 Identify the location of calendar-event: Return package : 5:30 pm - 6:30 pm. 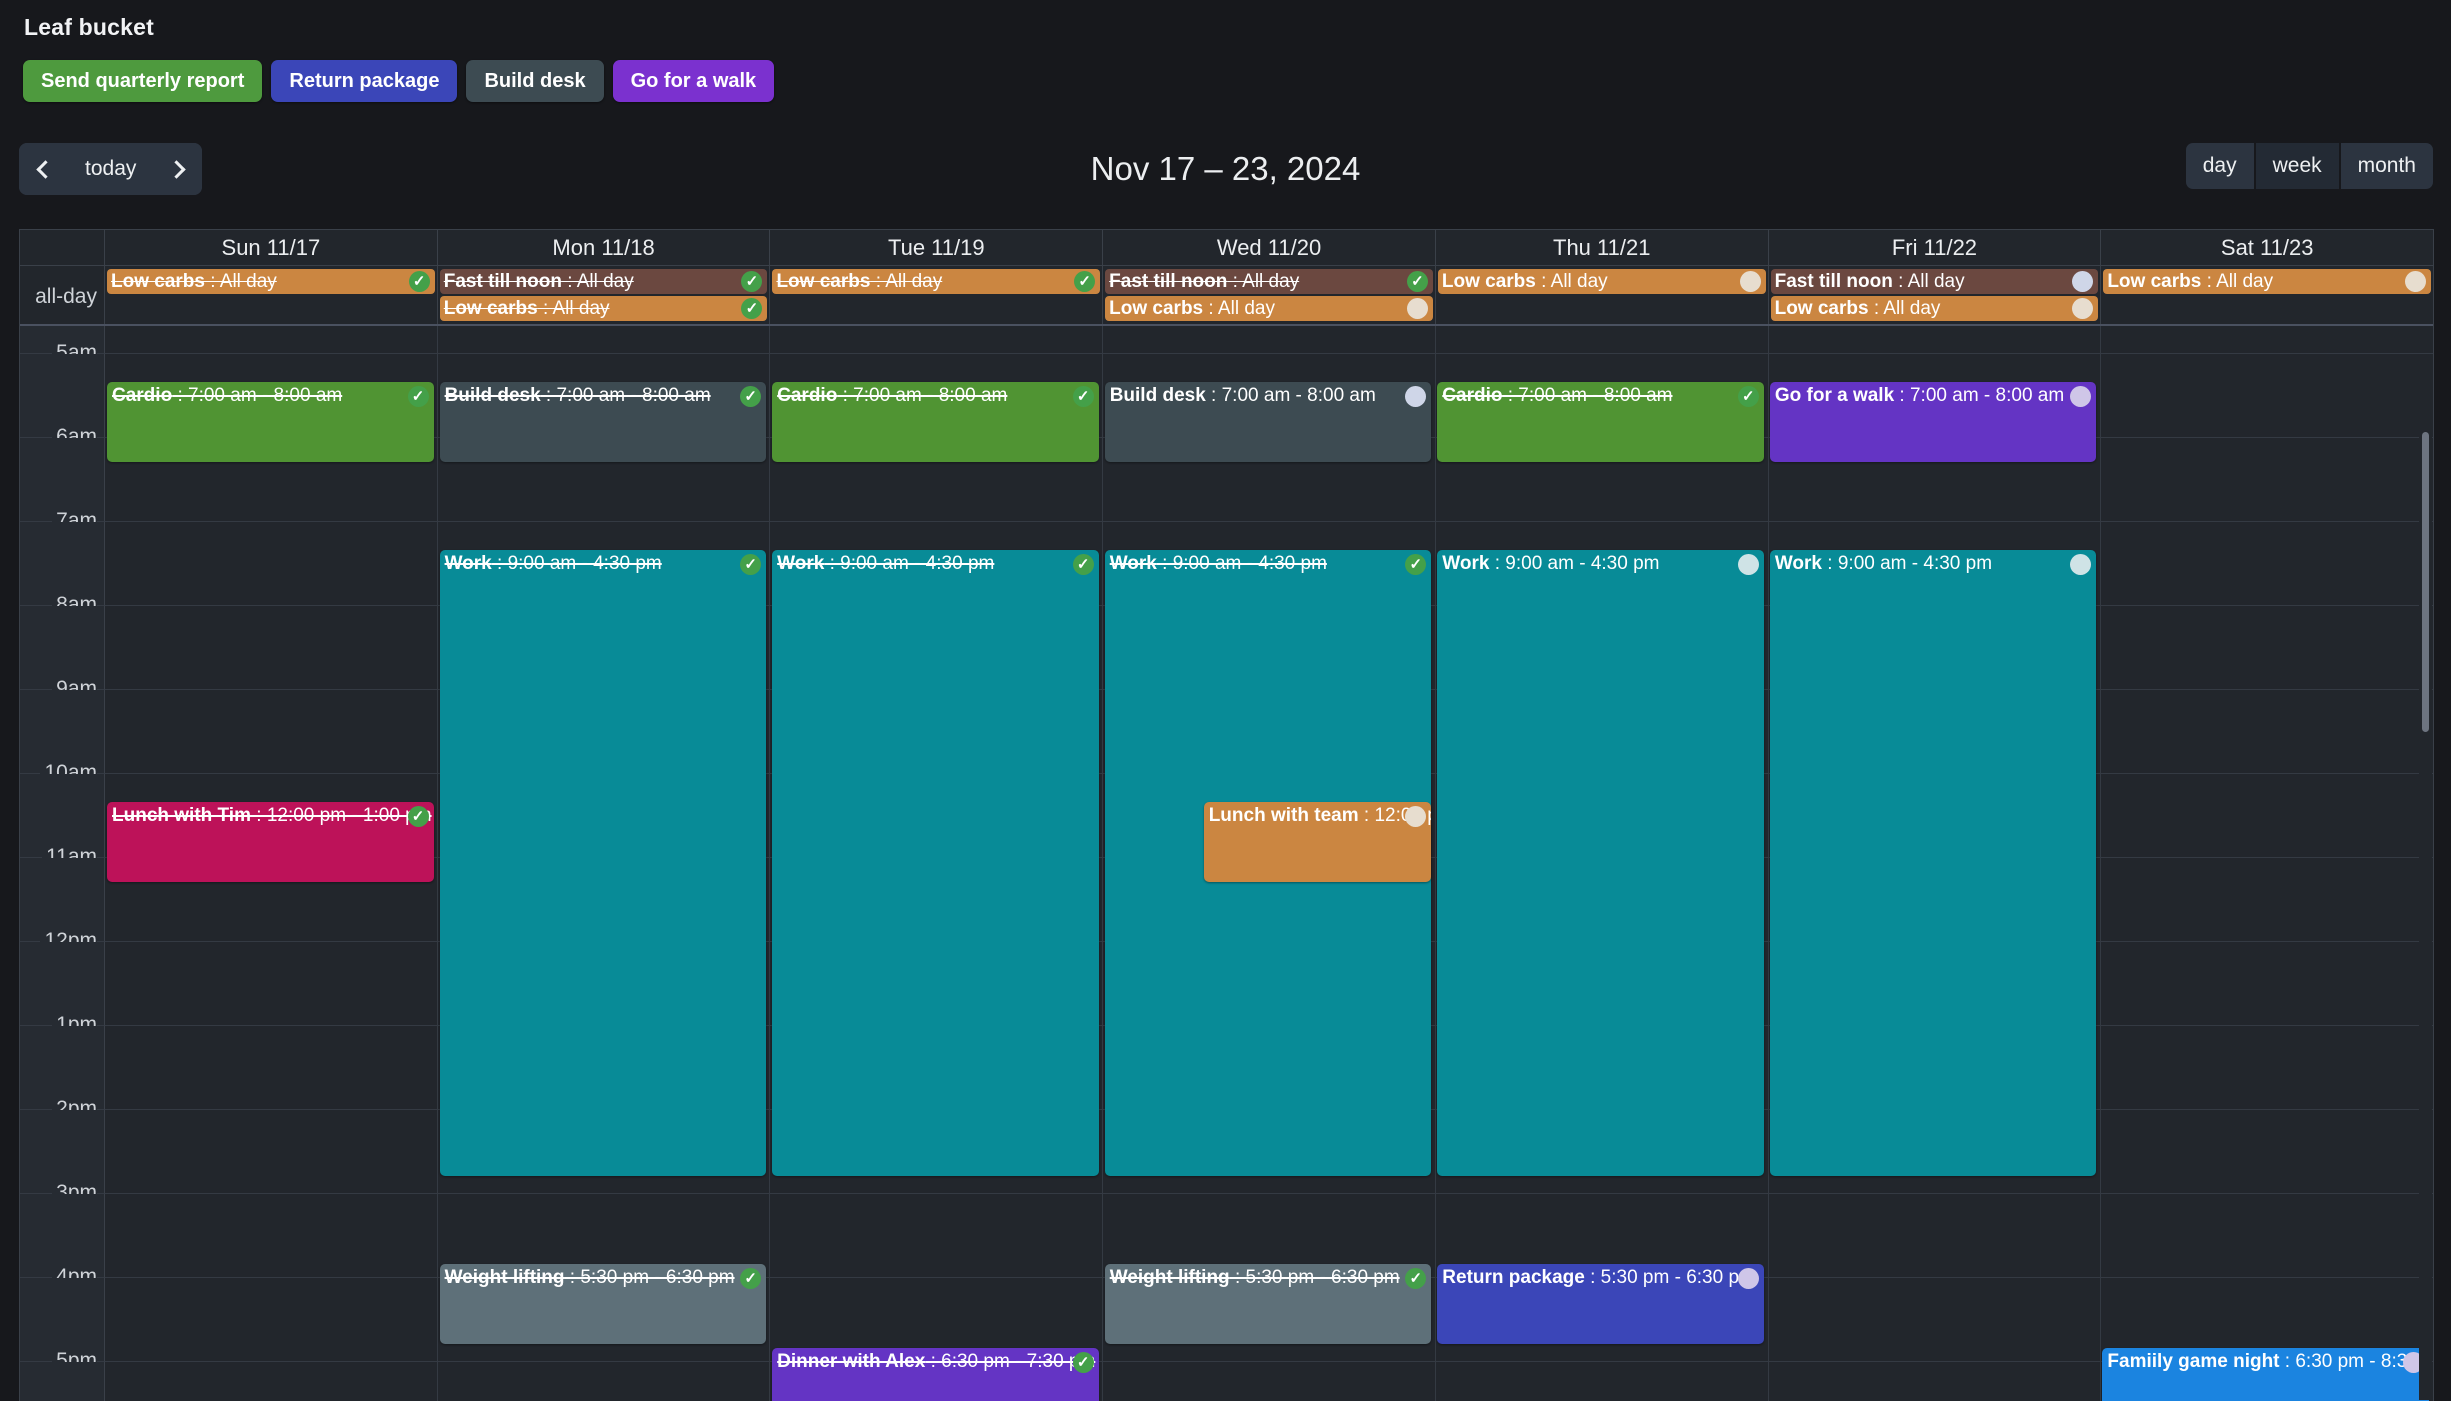
(1600, 1304).